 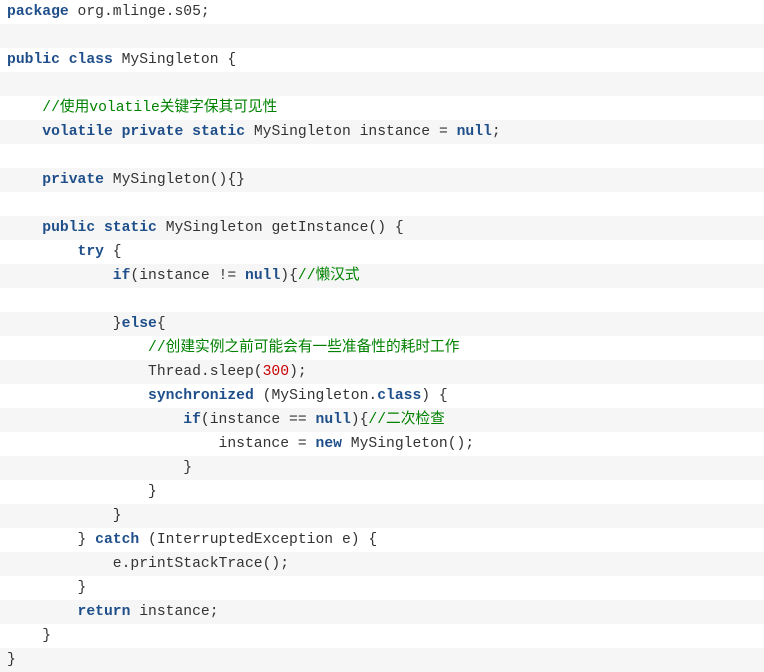 What do you see at coordinates (160, 108) in the screenshot?
I see `comment: //使用volatile关键字保其可见性` at bounding box center [160, 108].